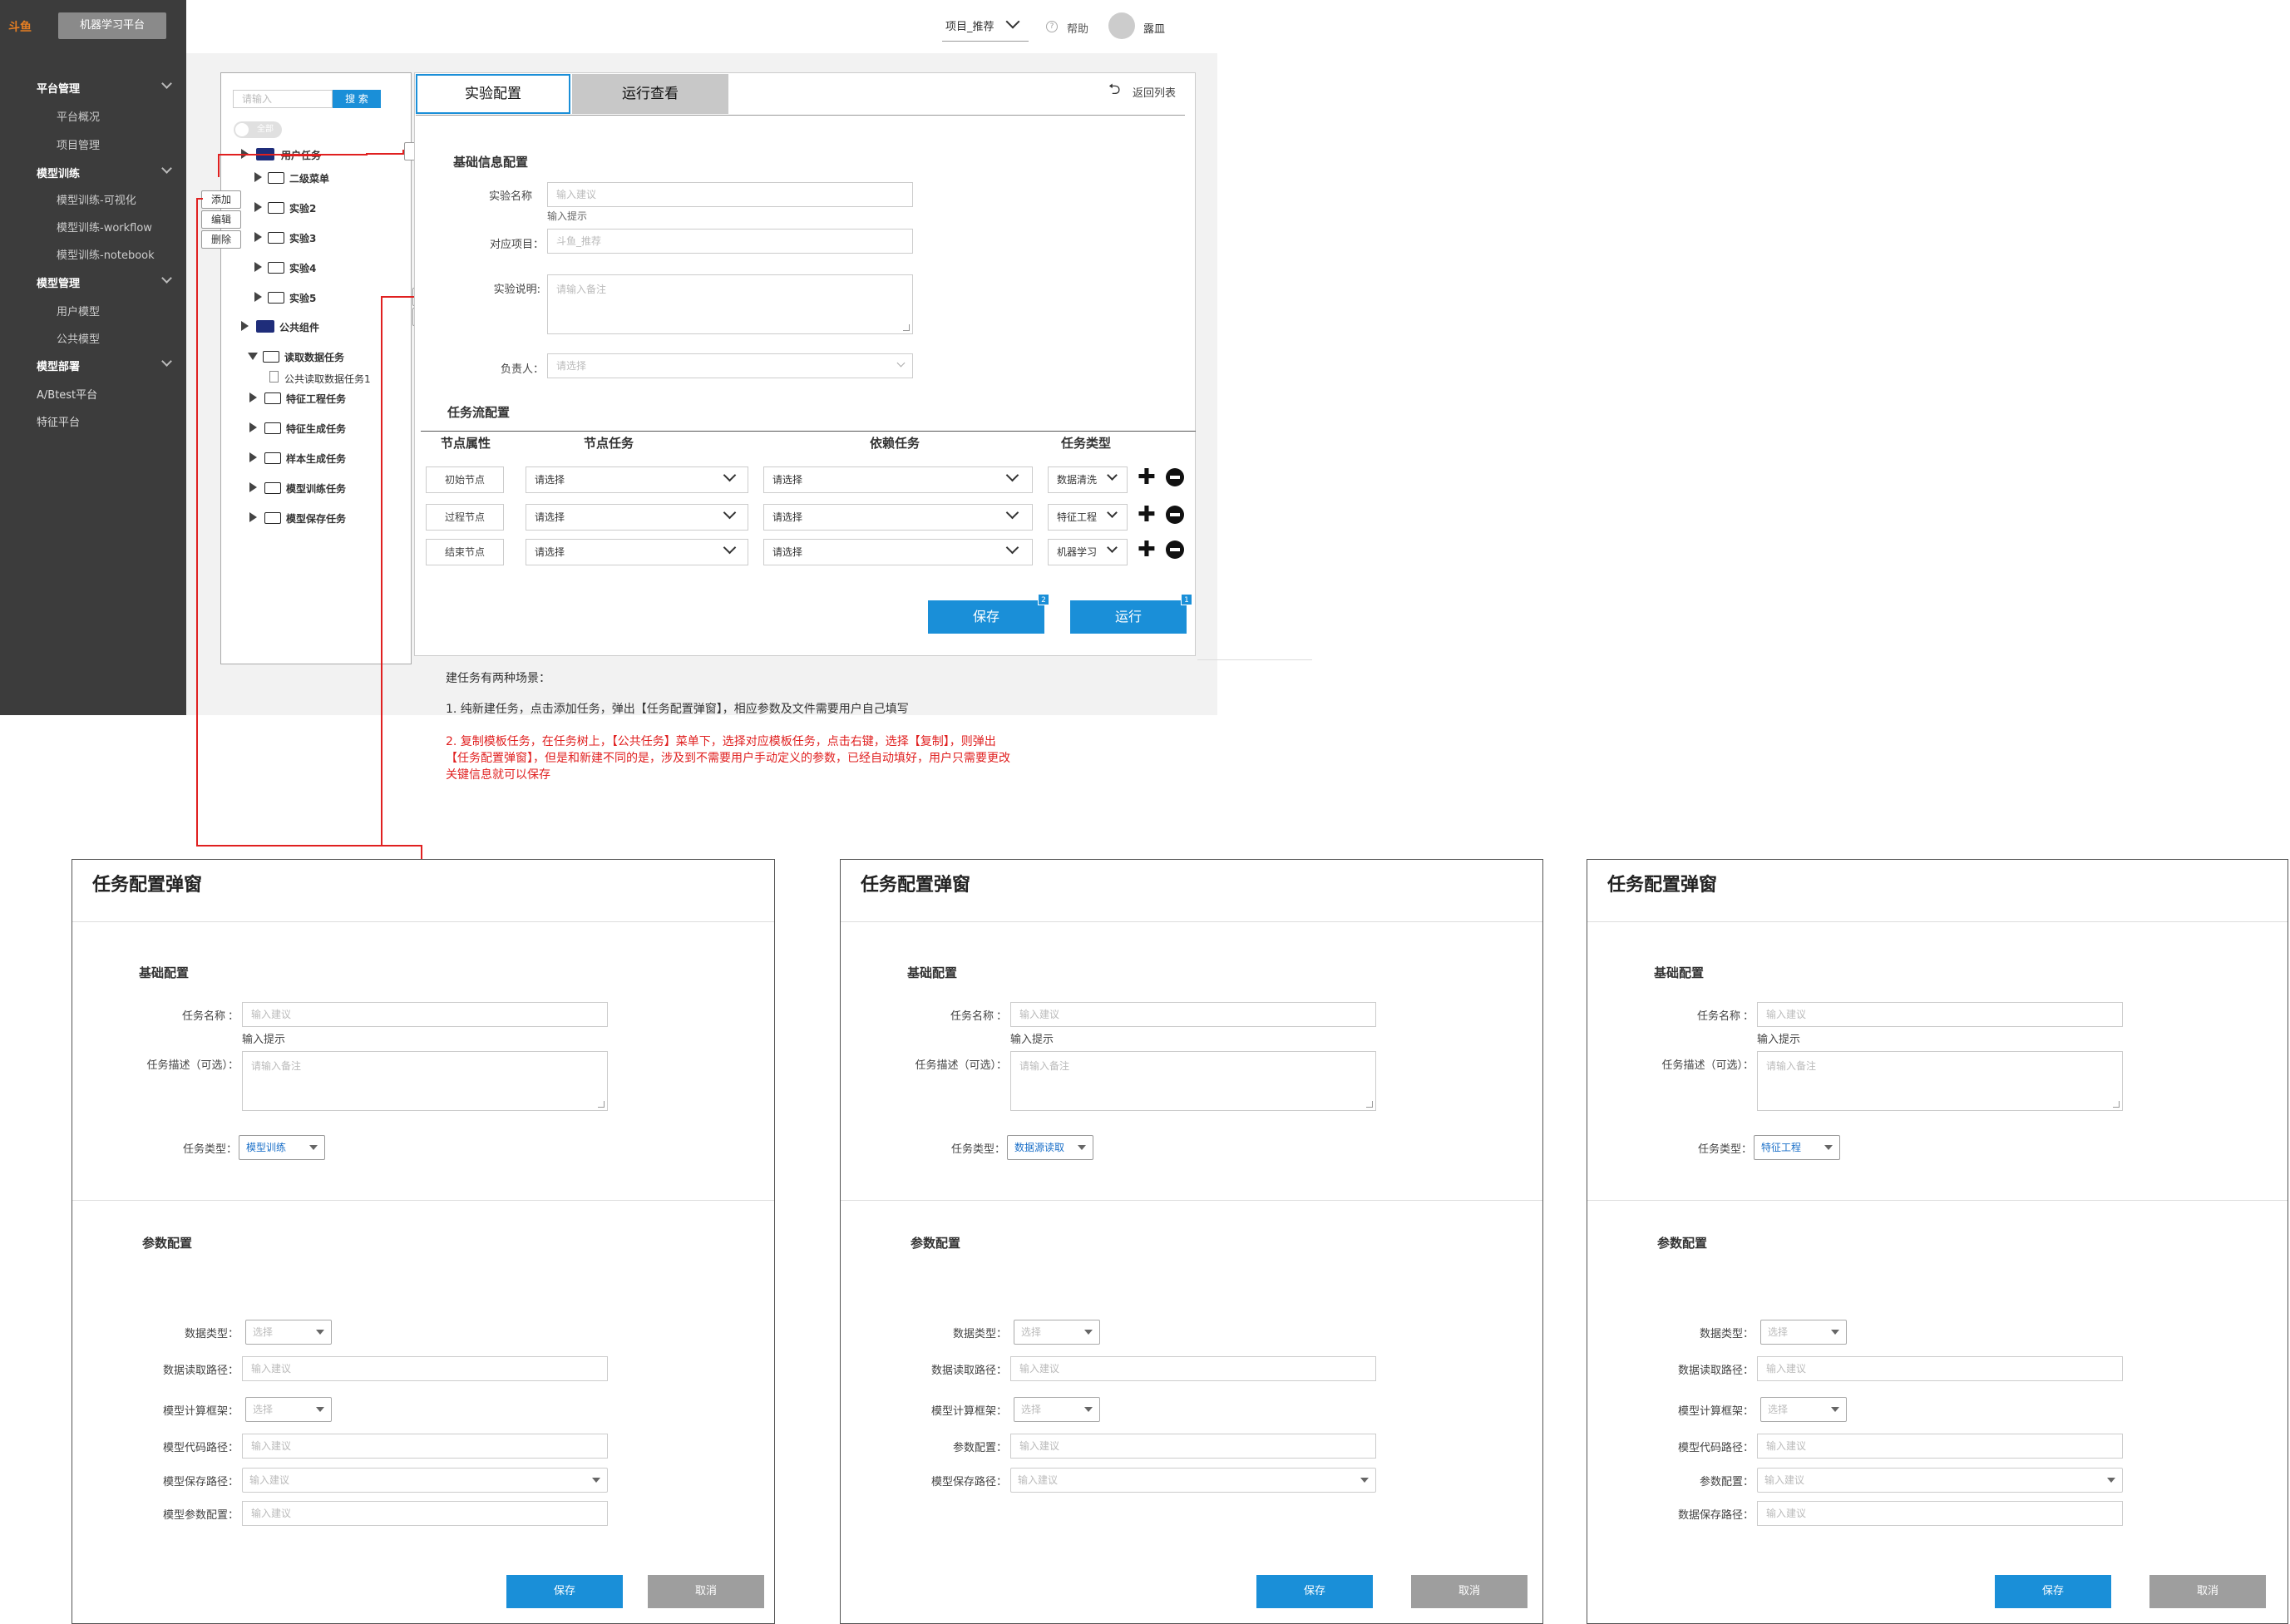  Describe the element at coordinates (112, 25) in the screenshot. I see `platform-button: 机器学习平台` at that location.